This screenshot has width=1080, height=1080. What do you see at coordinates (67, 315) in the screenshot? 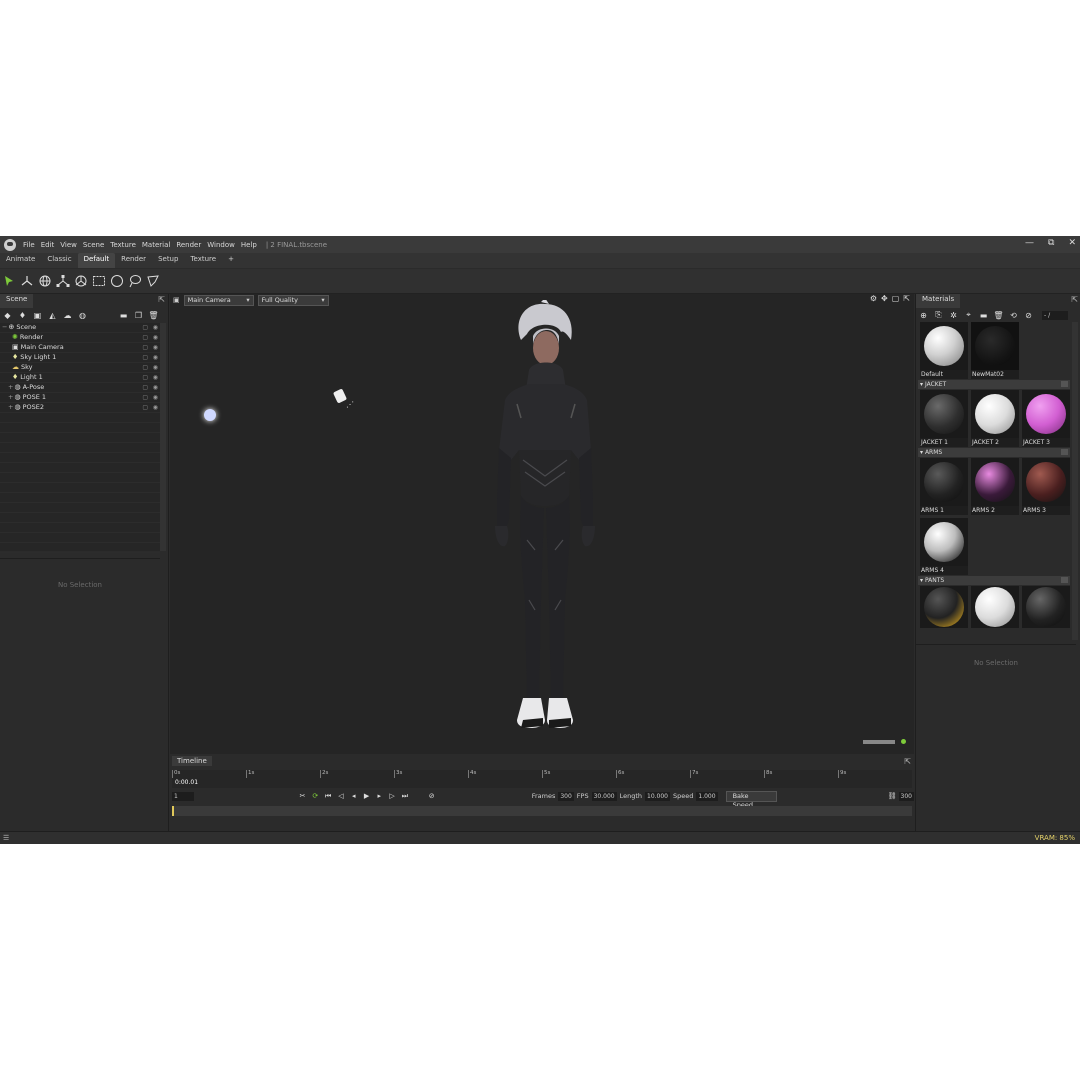
I see `add-fog-icon: ☁` at bounding box center [67, 315].